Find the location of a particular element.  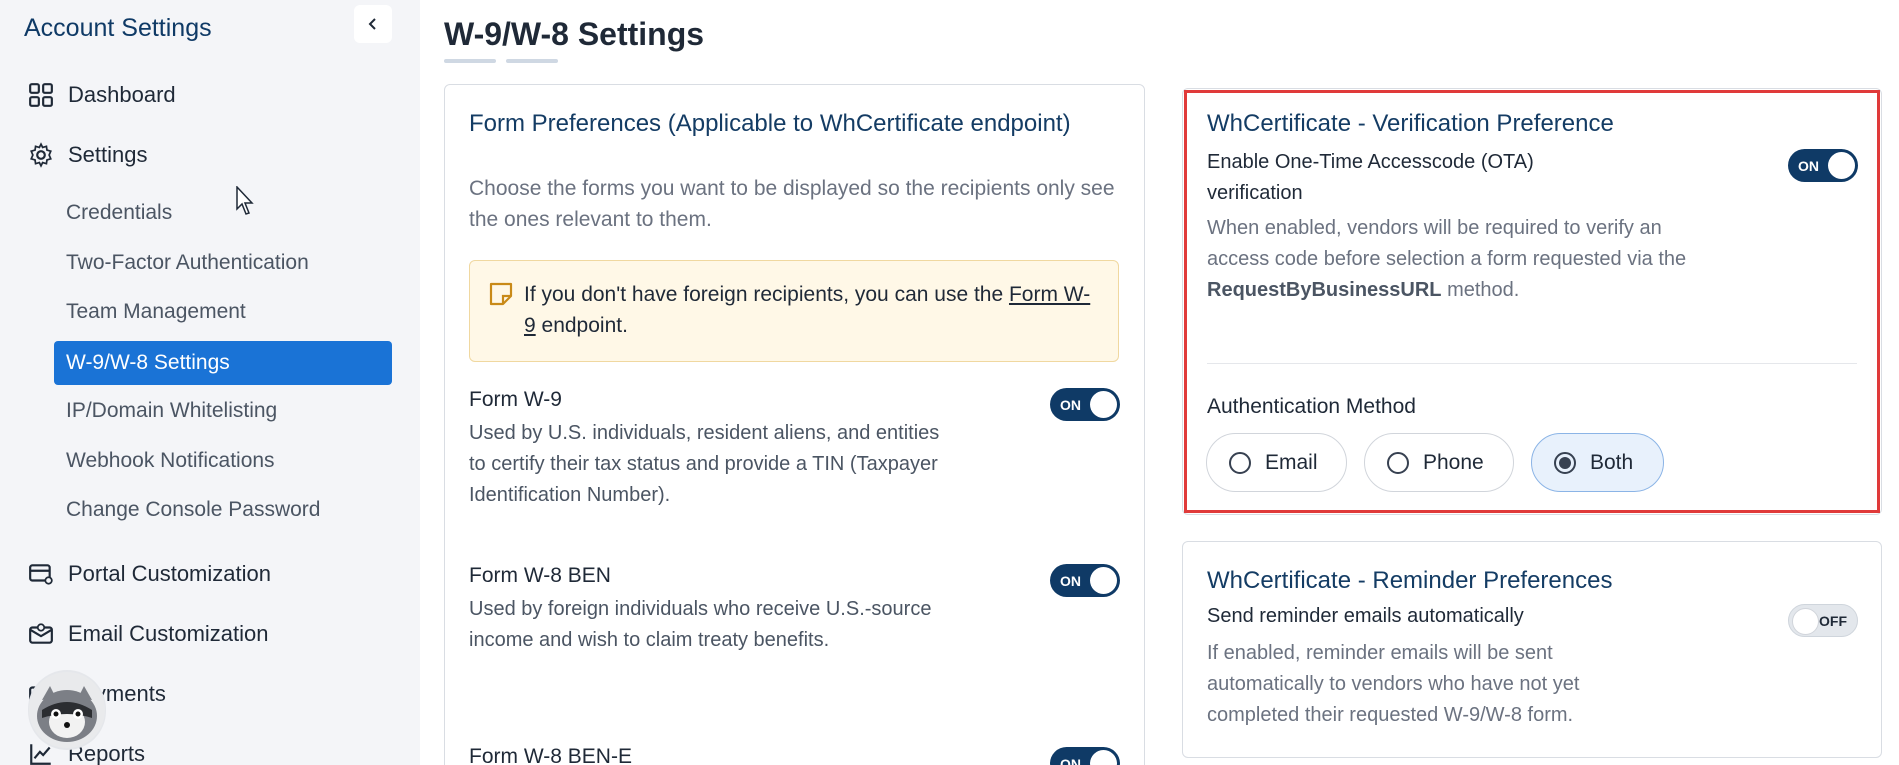

sidebar-item-dashboard: Dashboard is located at coordinates (102, 95).